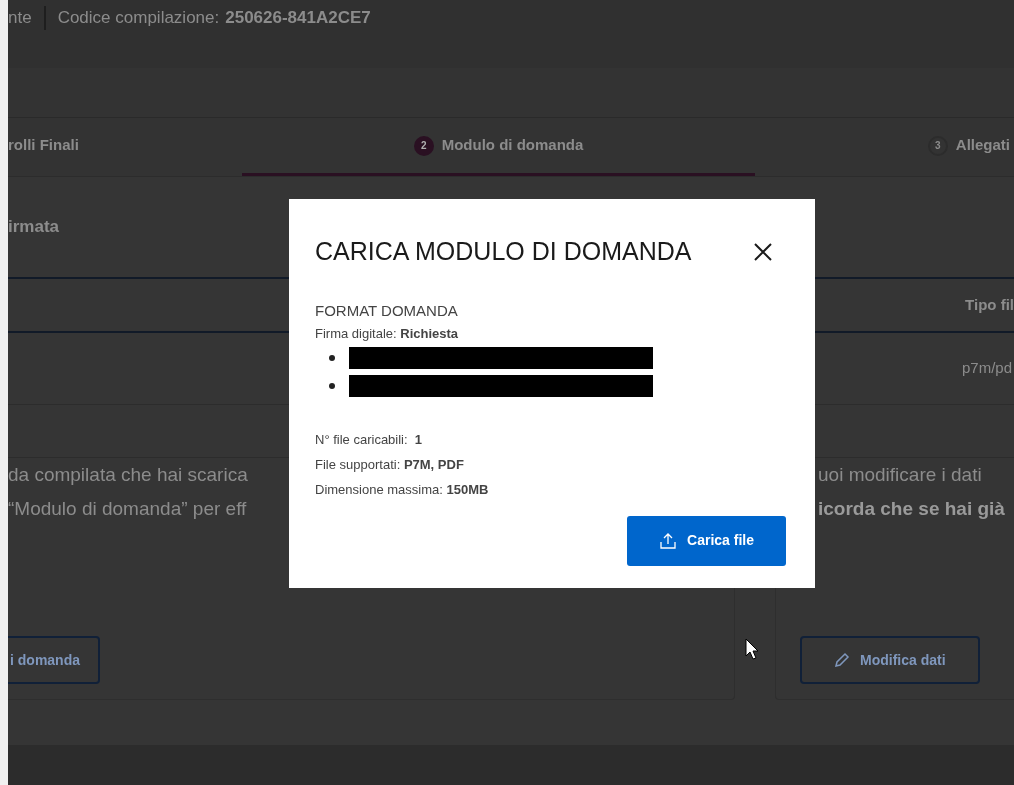  I want to click on detail-text: N° file caricabili: 1, so click(369, 439).